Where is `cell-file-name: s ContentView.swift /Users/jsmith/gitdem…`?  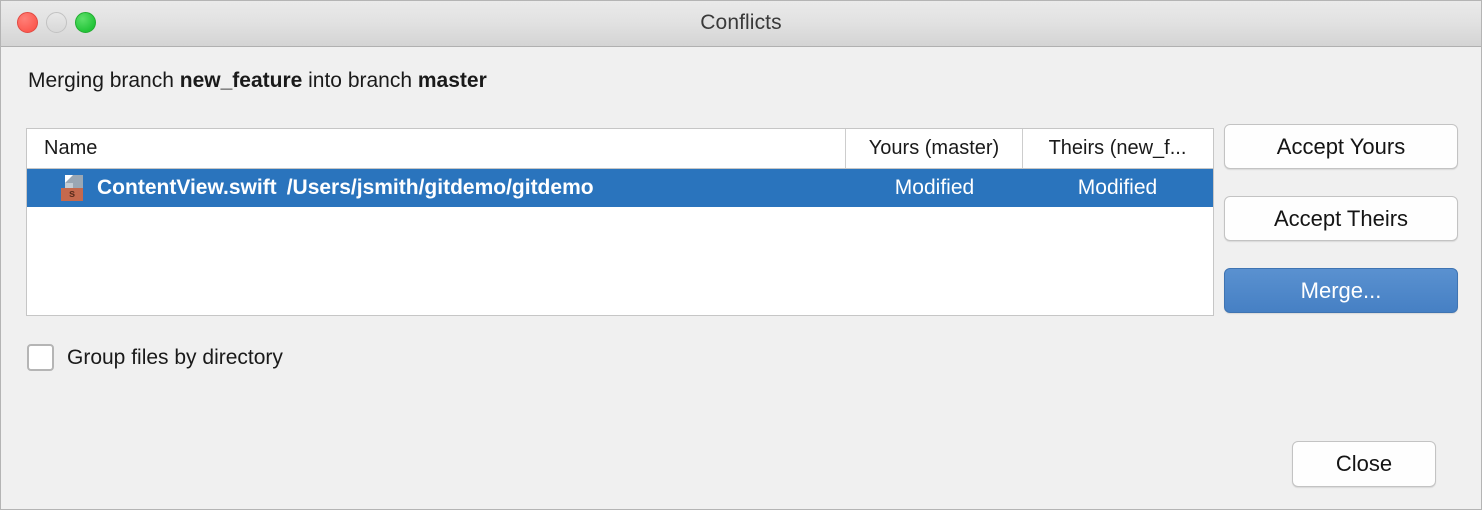 cell-file-name: s ContentView.swift /Users/jsmith/gitdem… is located at coordinates (436, 188).